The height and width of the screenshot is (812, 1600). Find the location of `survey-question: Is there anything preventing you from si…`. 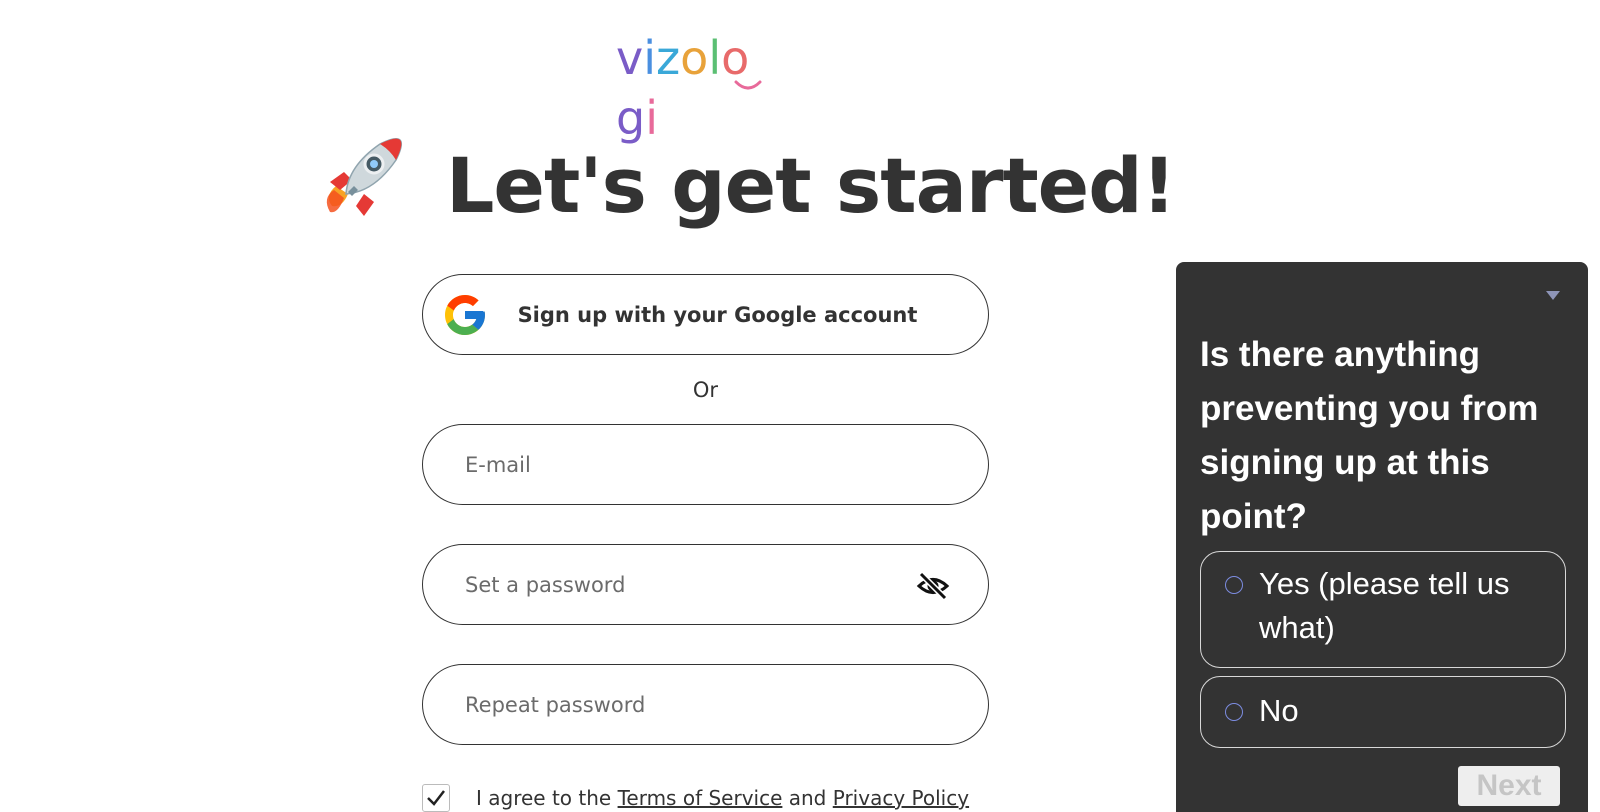

survey-question: Is there anything preventing you from si… is located at coordinates (1369, 435).